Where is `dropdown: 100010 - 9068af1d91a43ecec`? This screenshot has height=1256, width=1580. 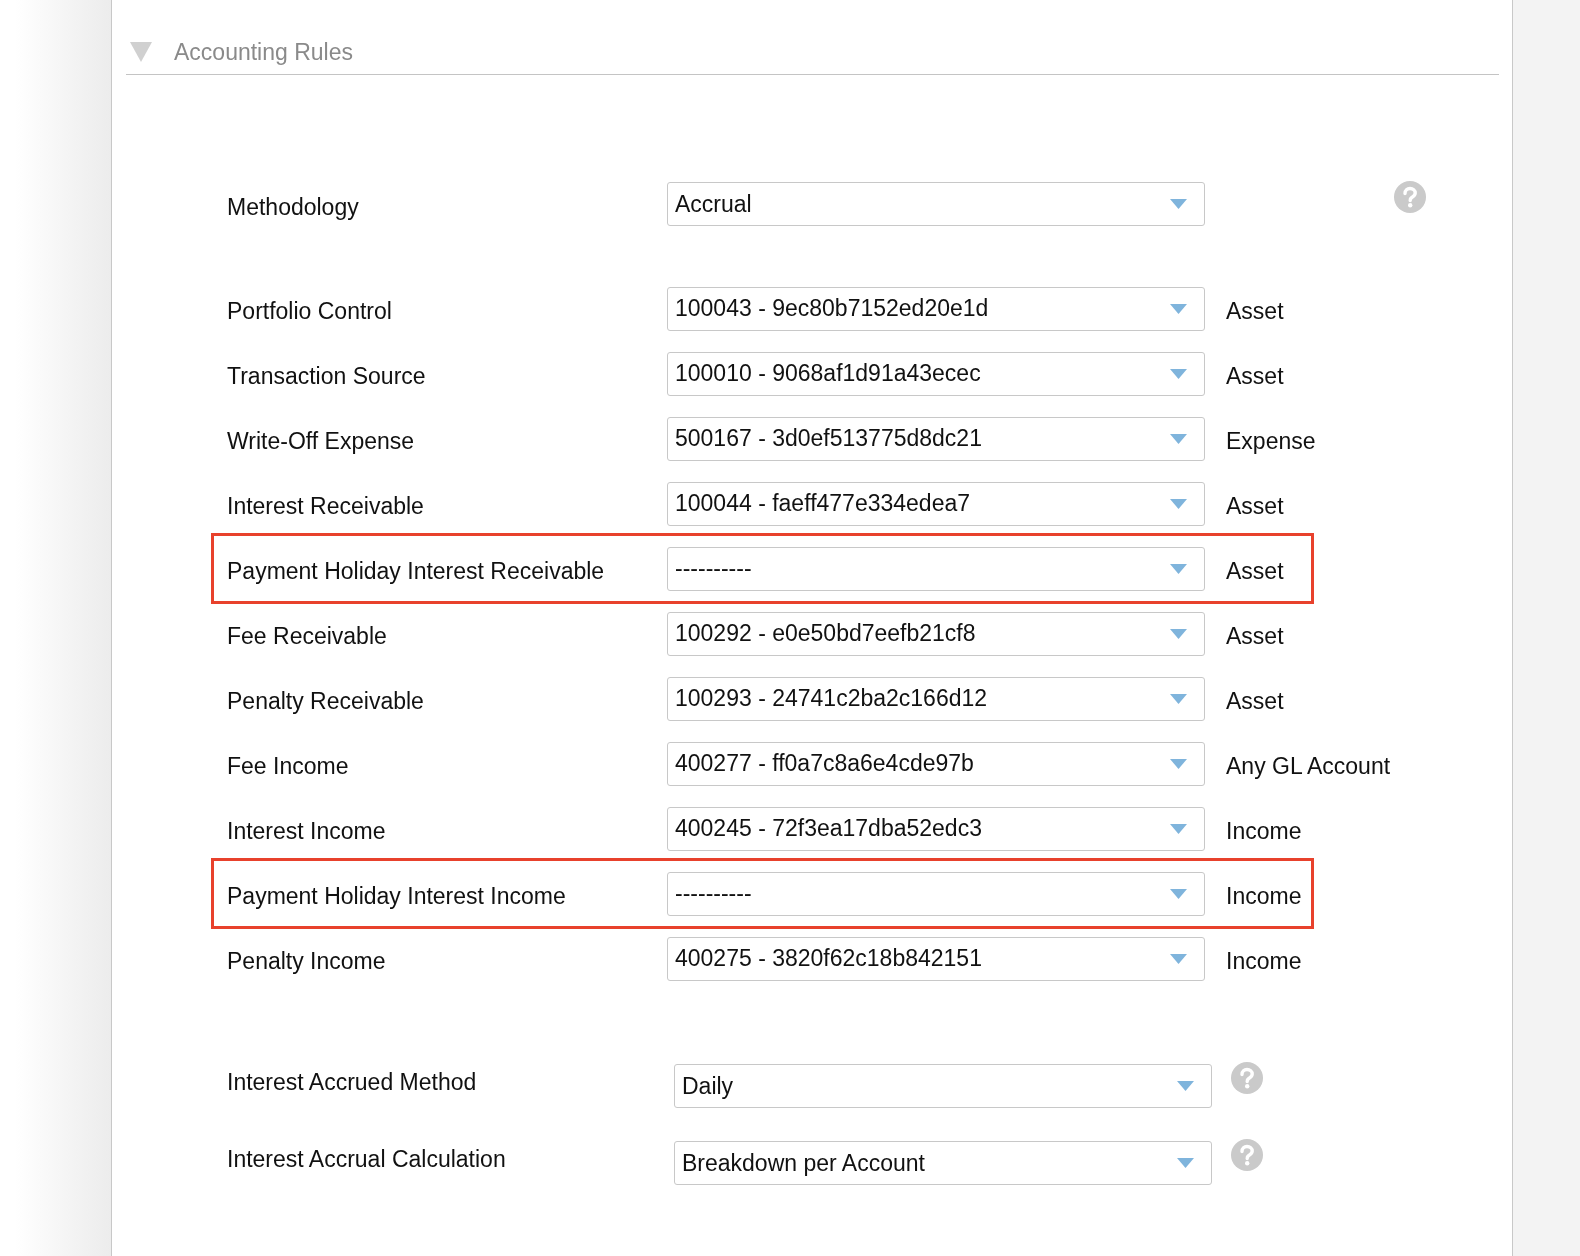 dropdown: 100010 - 9068af1d91a43ecec is located at coordinates (936, 373).